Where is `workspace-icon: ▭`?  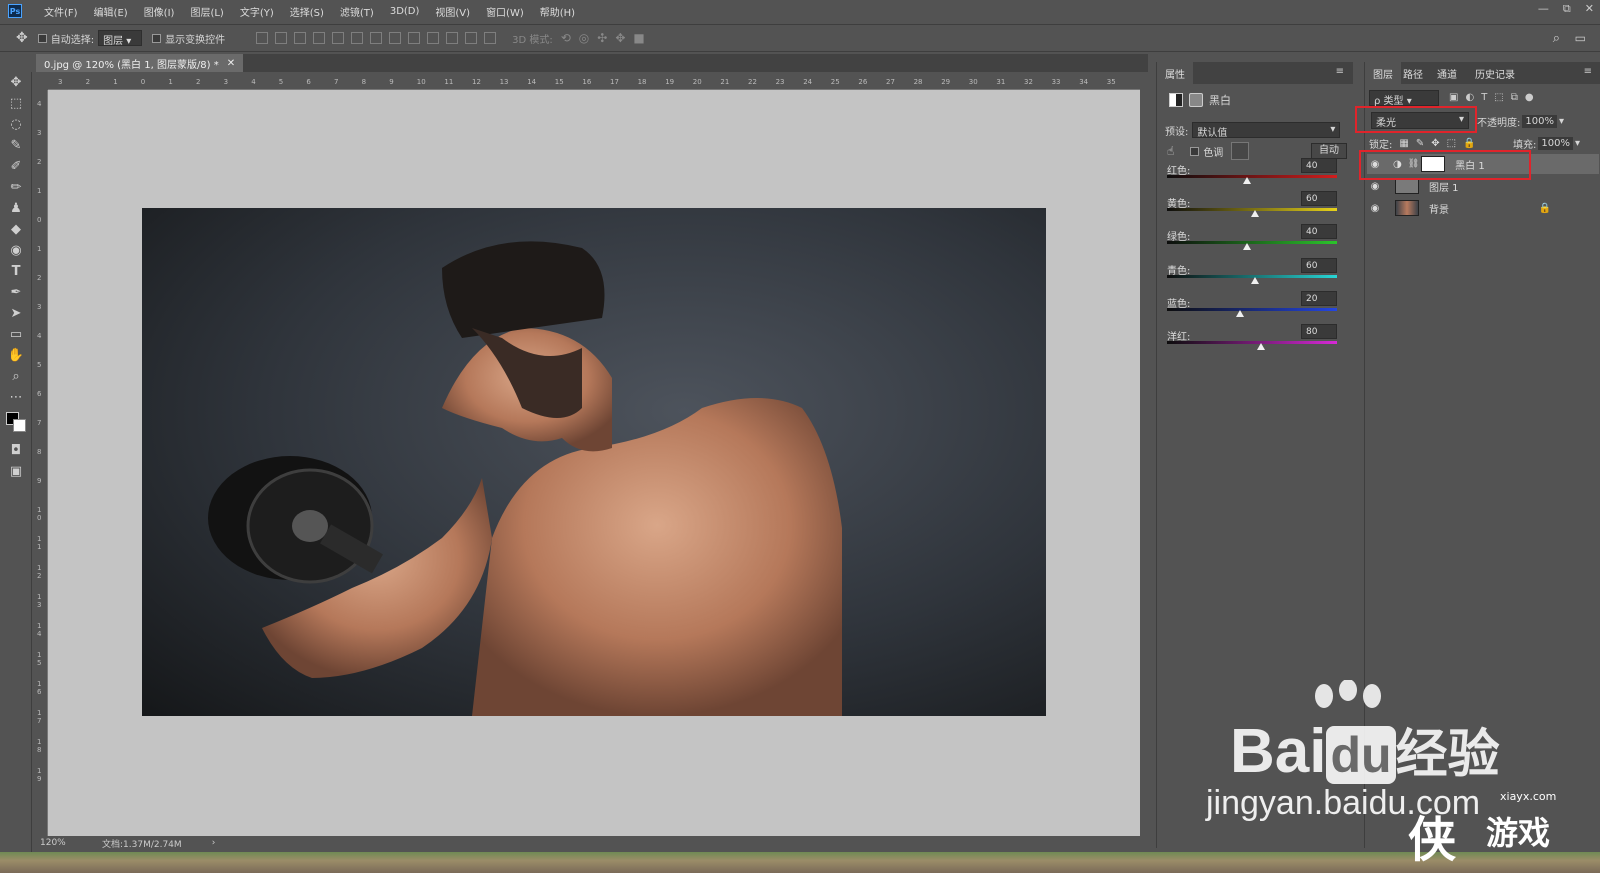
workspace-icon: ▭ is located at coordinates (1580, 38).